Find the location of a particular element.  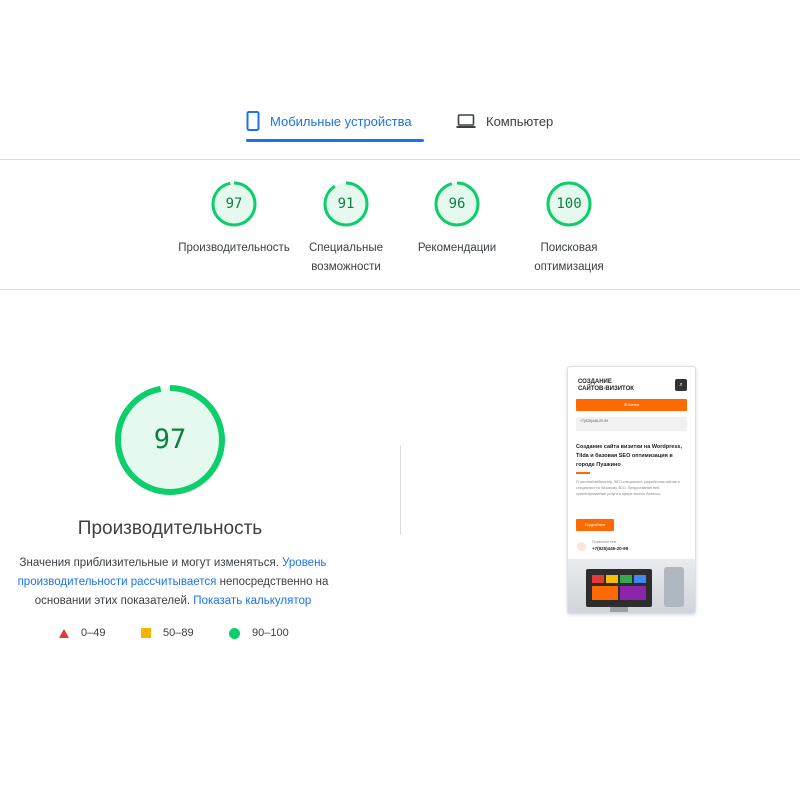

site-phone-number: +7(925)446-20-99 is located at coordinates (610, 548).